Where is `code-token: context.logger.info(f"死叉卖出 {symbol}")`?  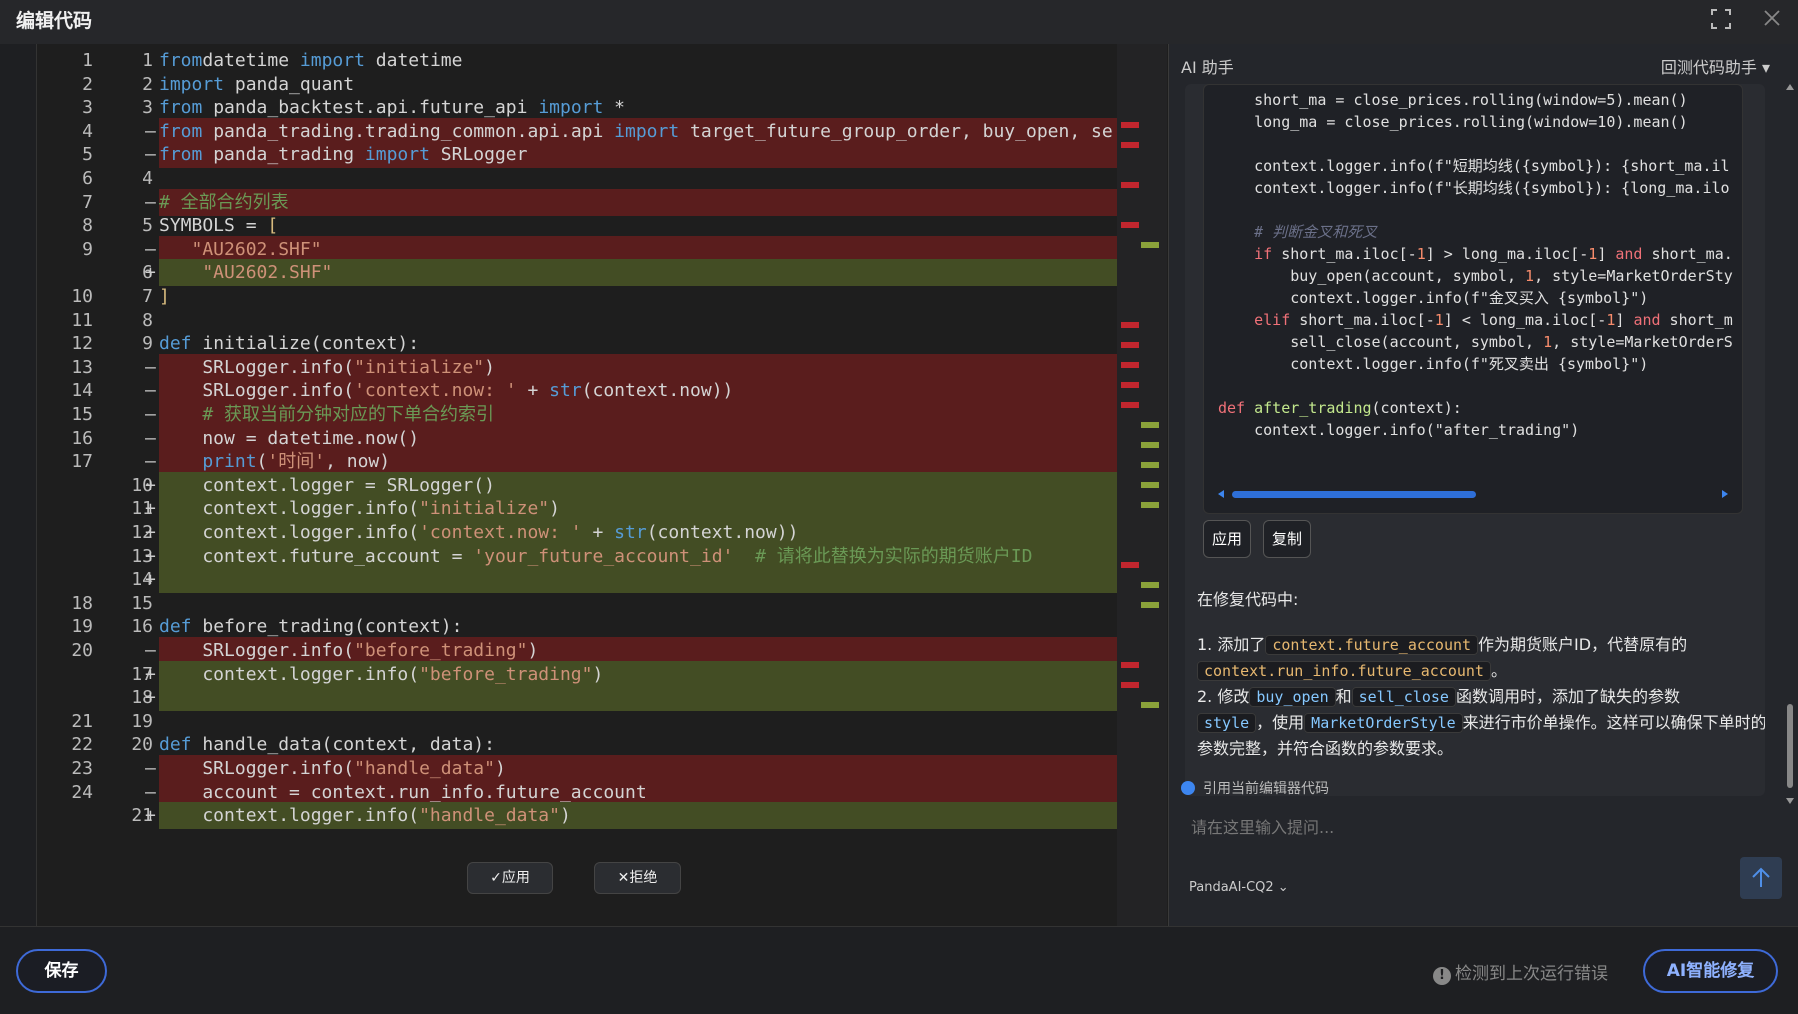
code-token: context.logger.info(f"死叉卖出 {symbol}") is located at coordinates (1433, 364).